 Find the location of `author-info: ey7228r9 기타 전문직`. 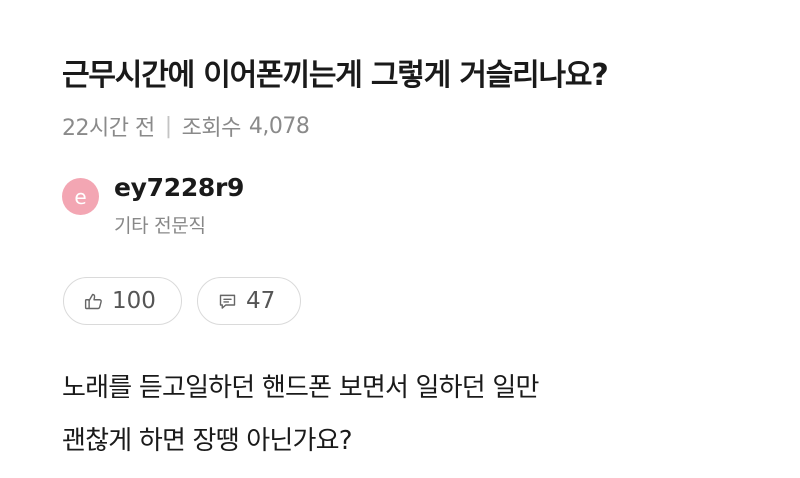

author-info: ey7228r9 기타 전문직 is located at coordinates (179, 205).